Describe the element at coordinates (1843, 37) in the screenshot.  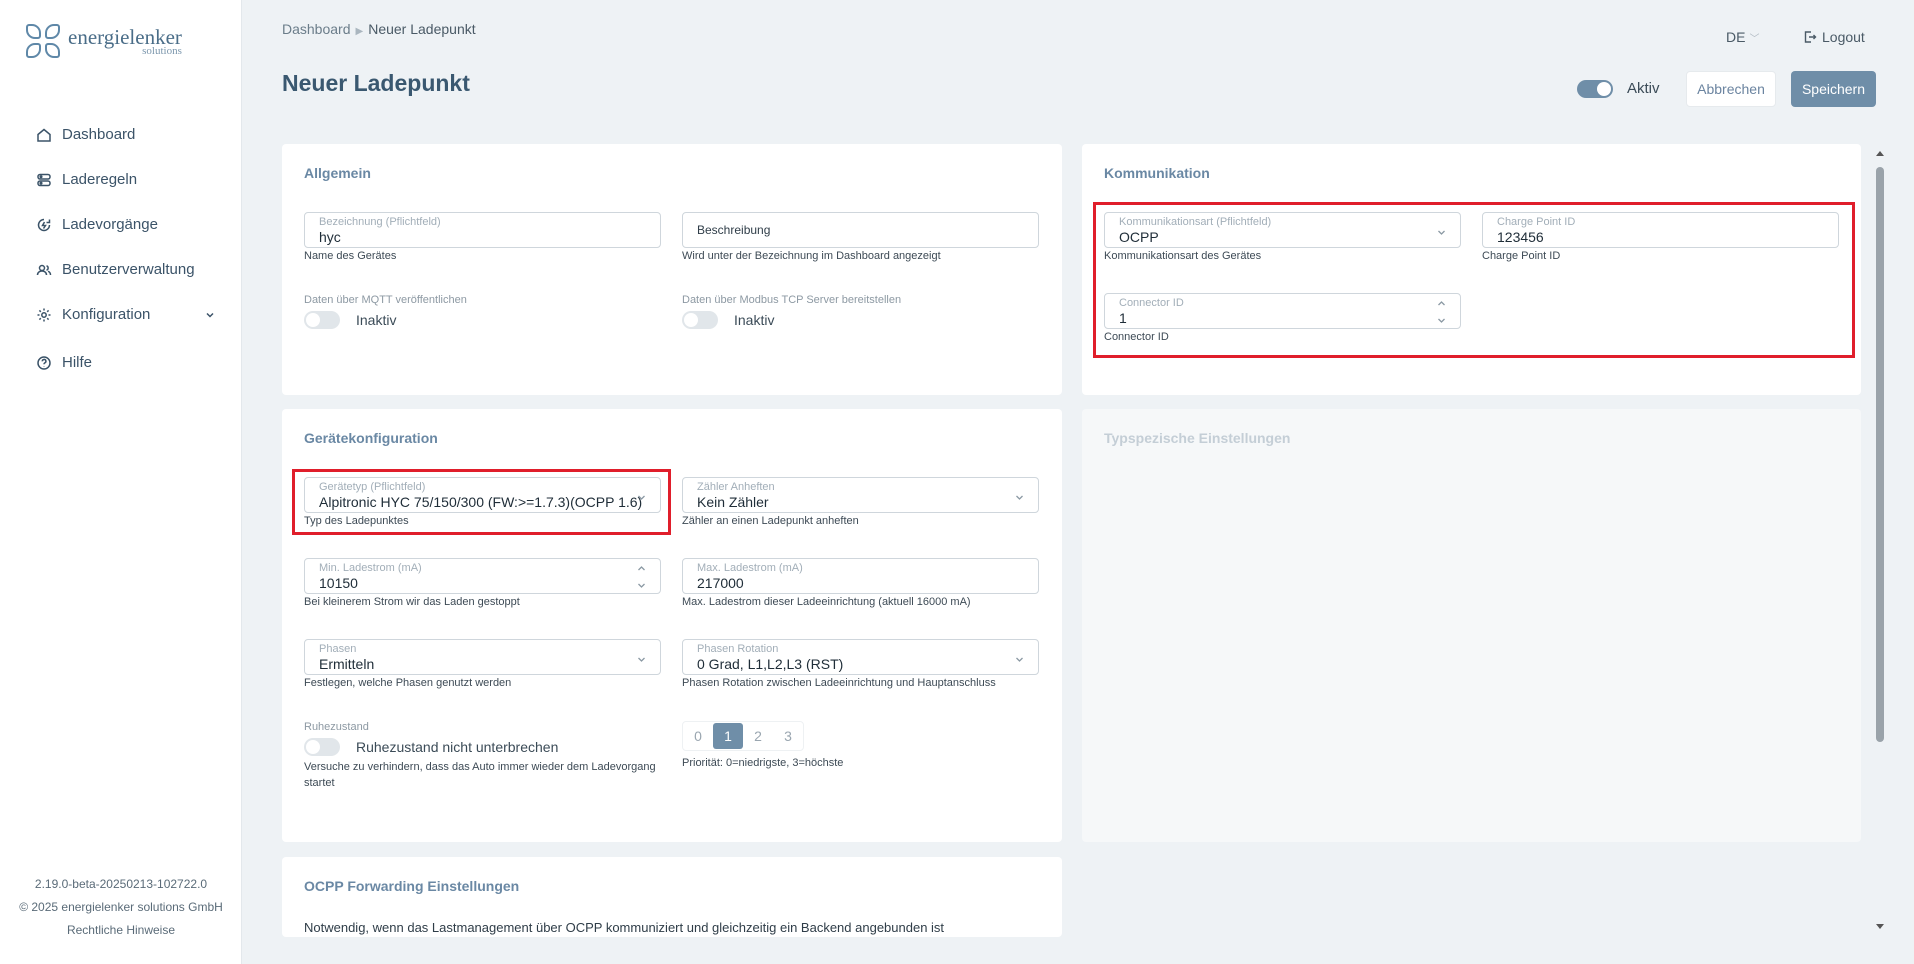
I see `logout-label: Logout` at that location.